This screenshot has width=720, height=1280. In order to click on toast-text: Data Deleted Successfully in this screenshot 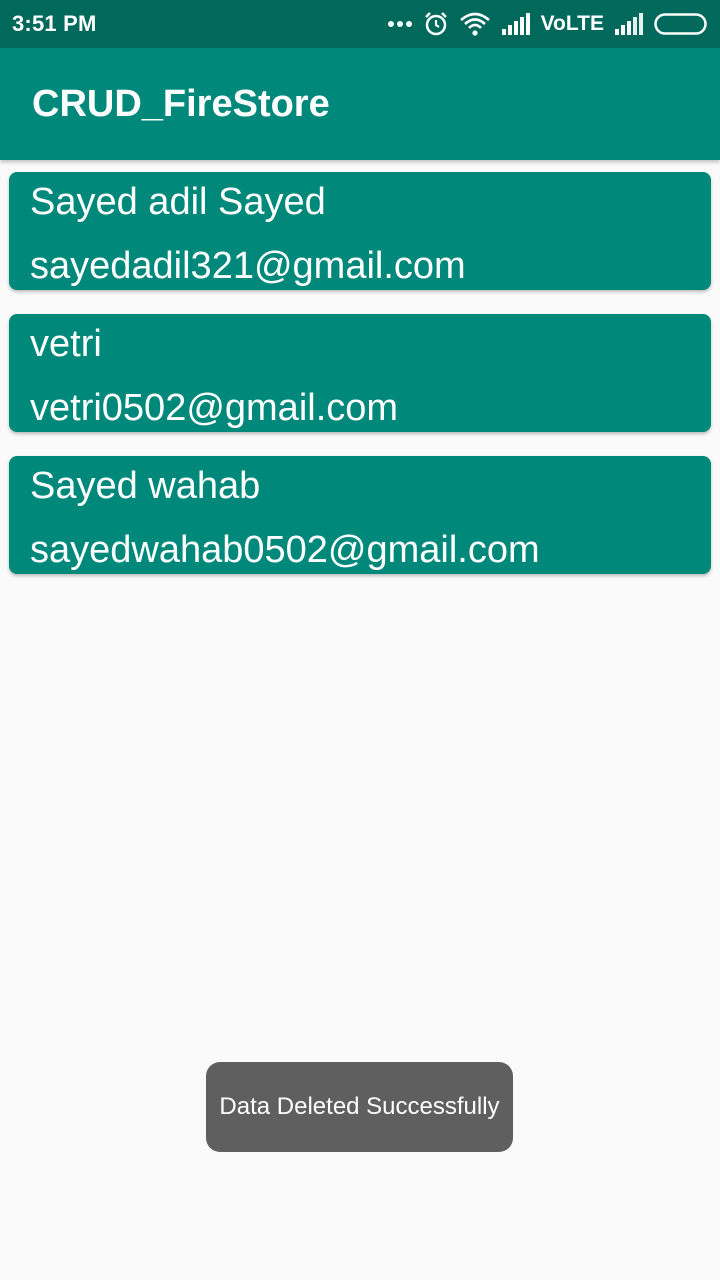, I will do `click(359, 1106)`.